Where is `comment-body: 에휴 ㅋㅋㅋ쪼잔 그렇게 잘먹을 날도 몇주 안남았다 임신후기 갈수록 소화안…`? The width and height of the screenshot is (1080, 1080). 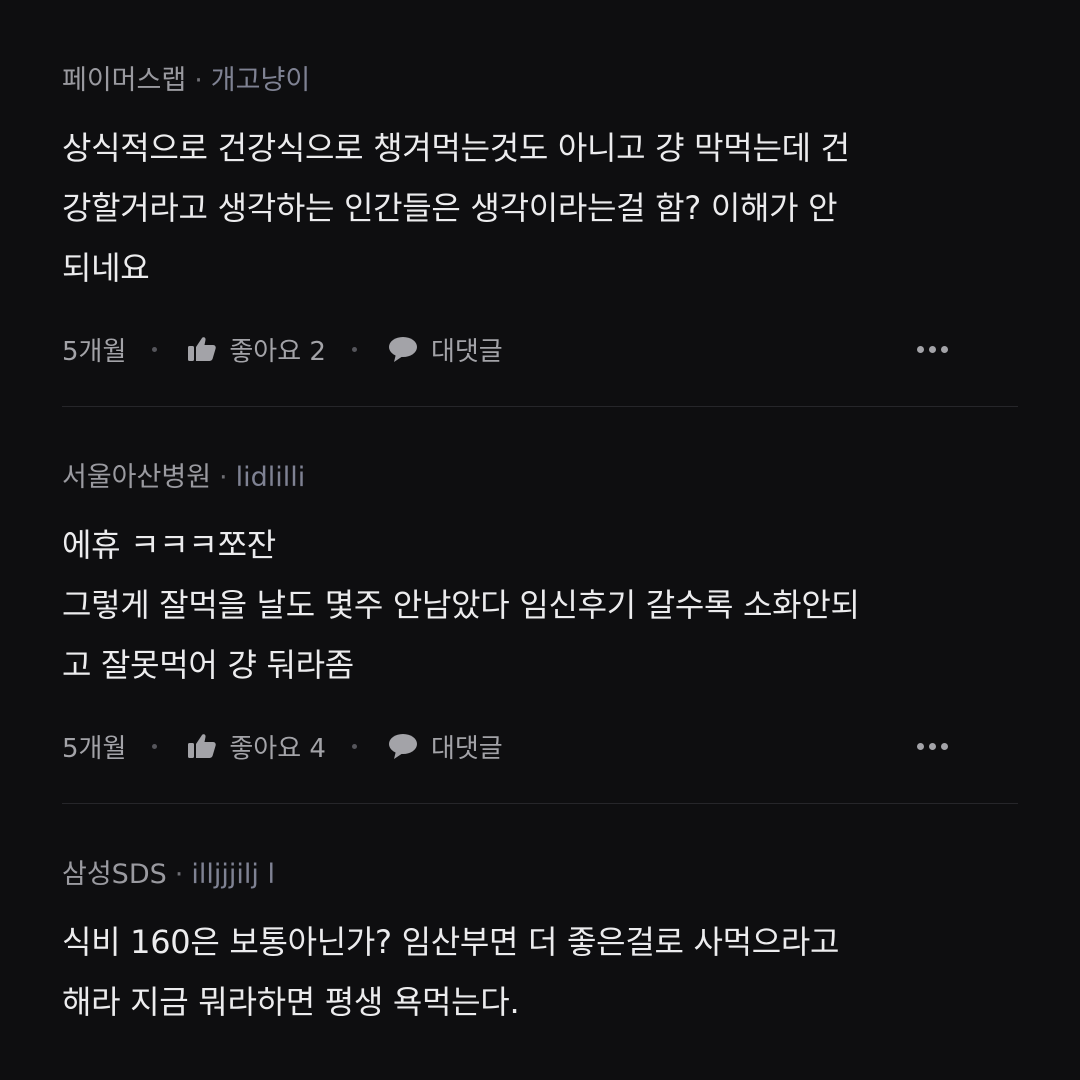 comment-body: 에휴 ㅋㅋㅋ쪼잔 그렇게 잘먹을 날도 몇주 안남았다 임신후기 갈수록 소화안… is located at coordinates (461, 605).